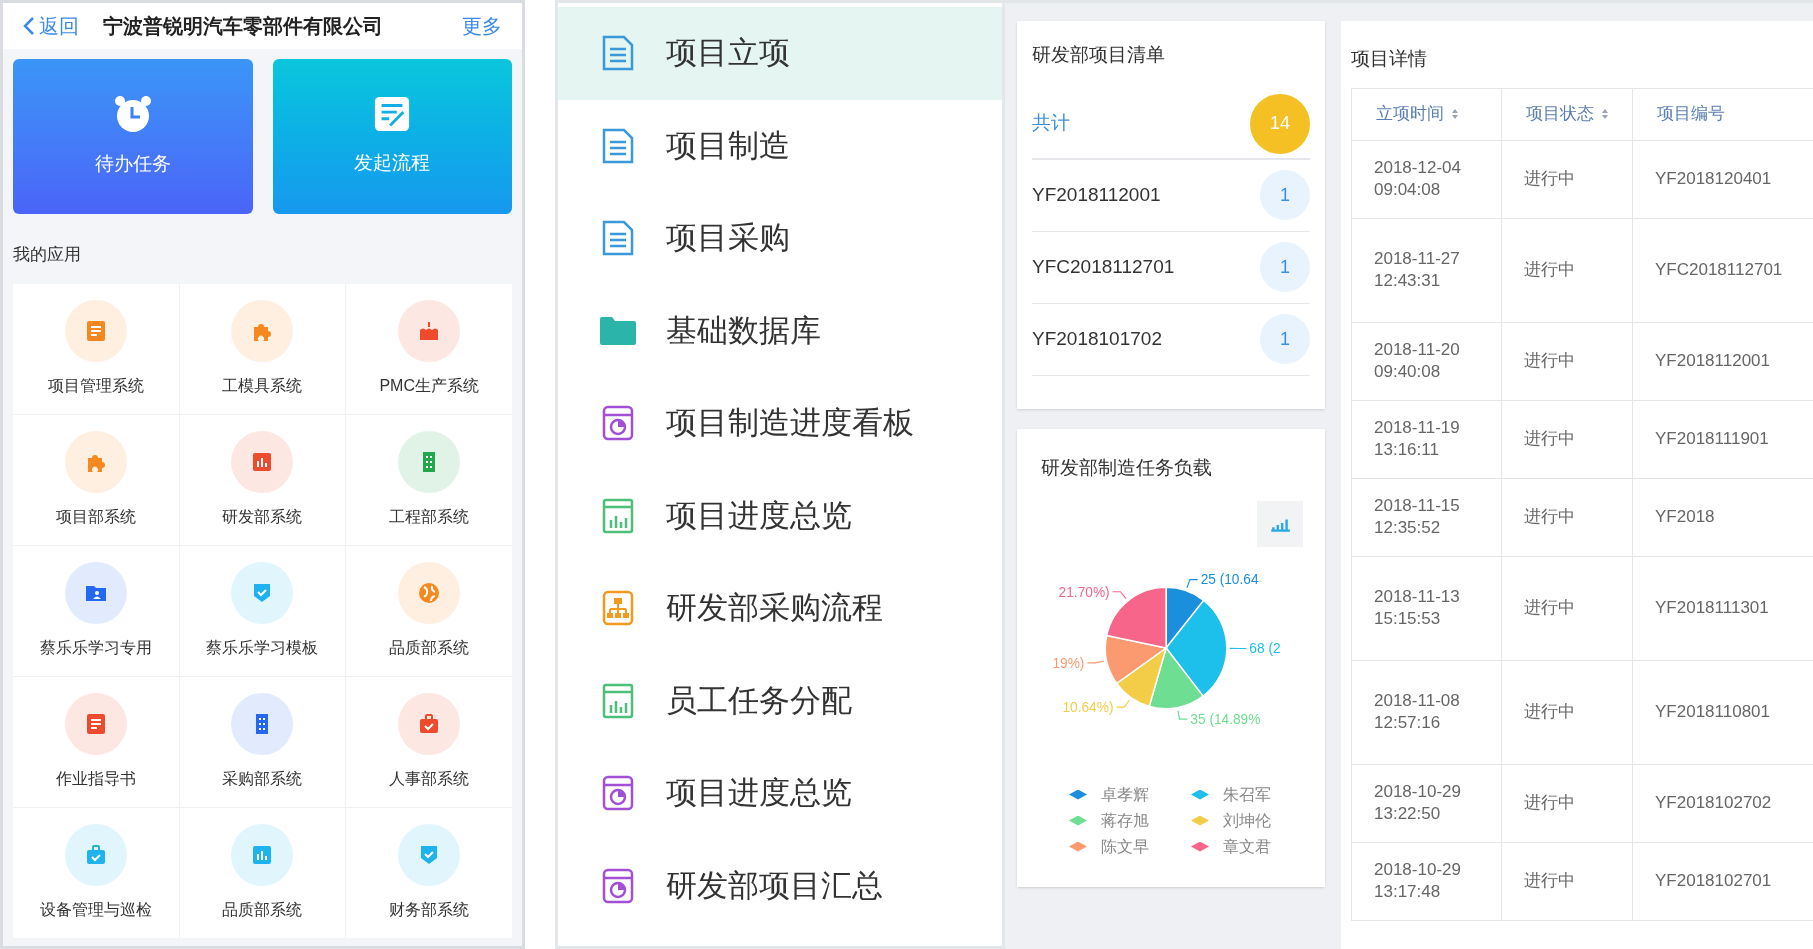  What do you see at coordinates (1096, 194) in the screenshot?
I see `project-code: YF2018112001` at bounding box center [1096, 194].